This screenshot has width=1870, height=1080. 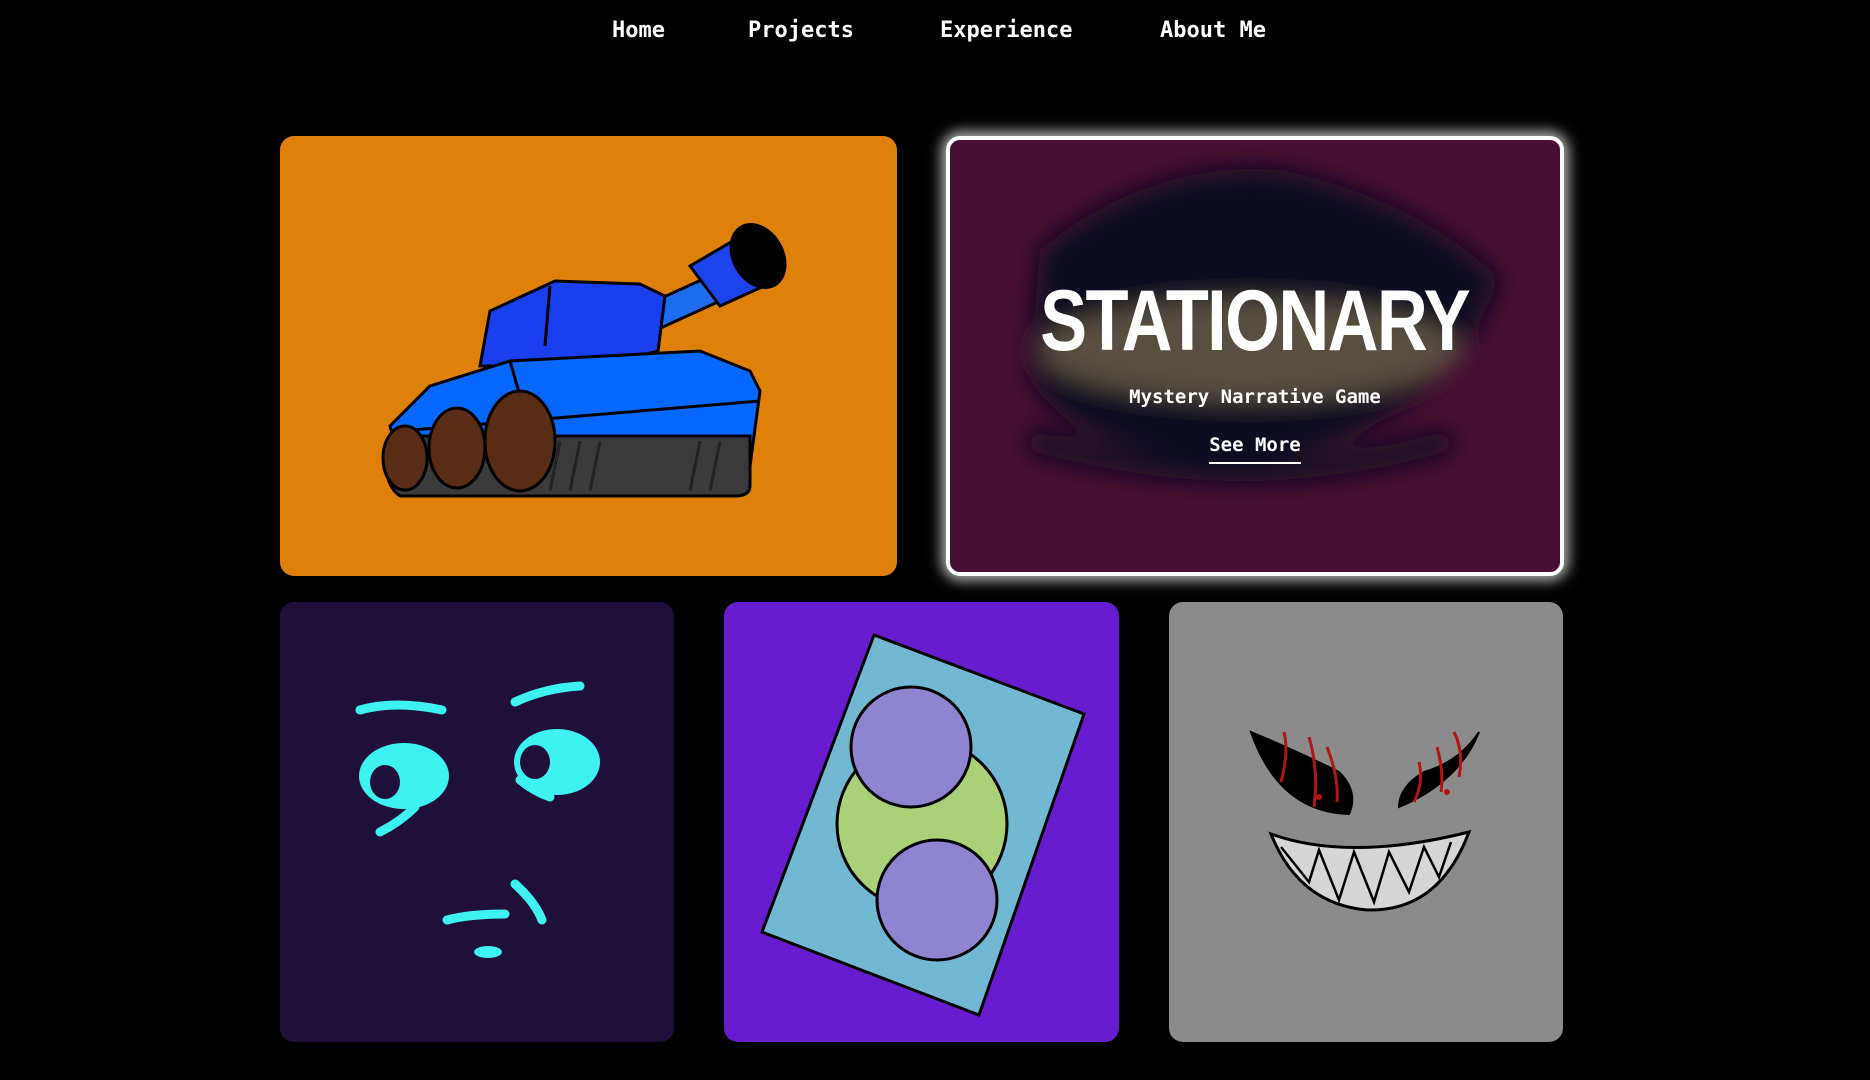 What do you see at coordinates (1213, 30) in the screenshot?
I see `nav-about-link: About Me` at bounding box center [1213, 30].